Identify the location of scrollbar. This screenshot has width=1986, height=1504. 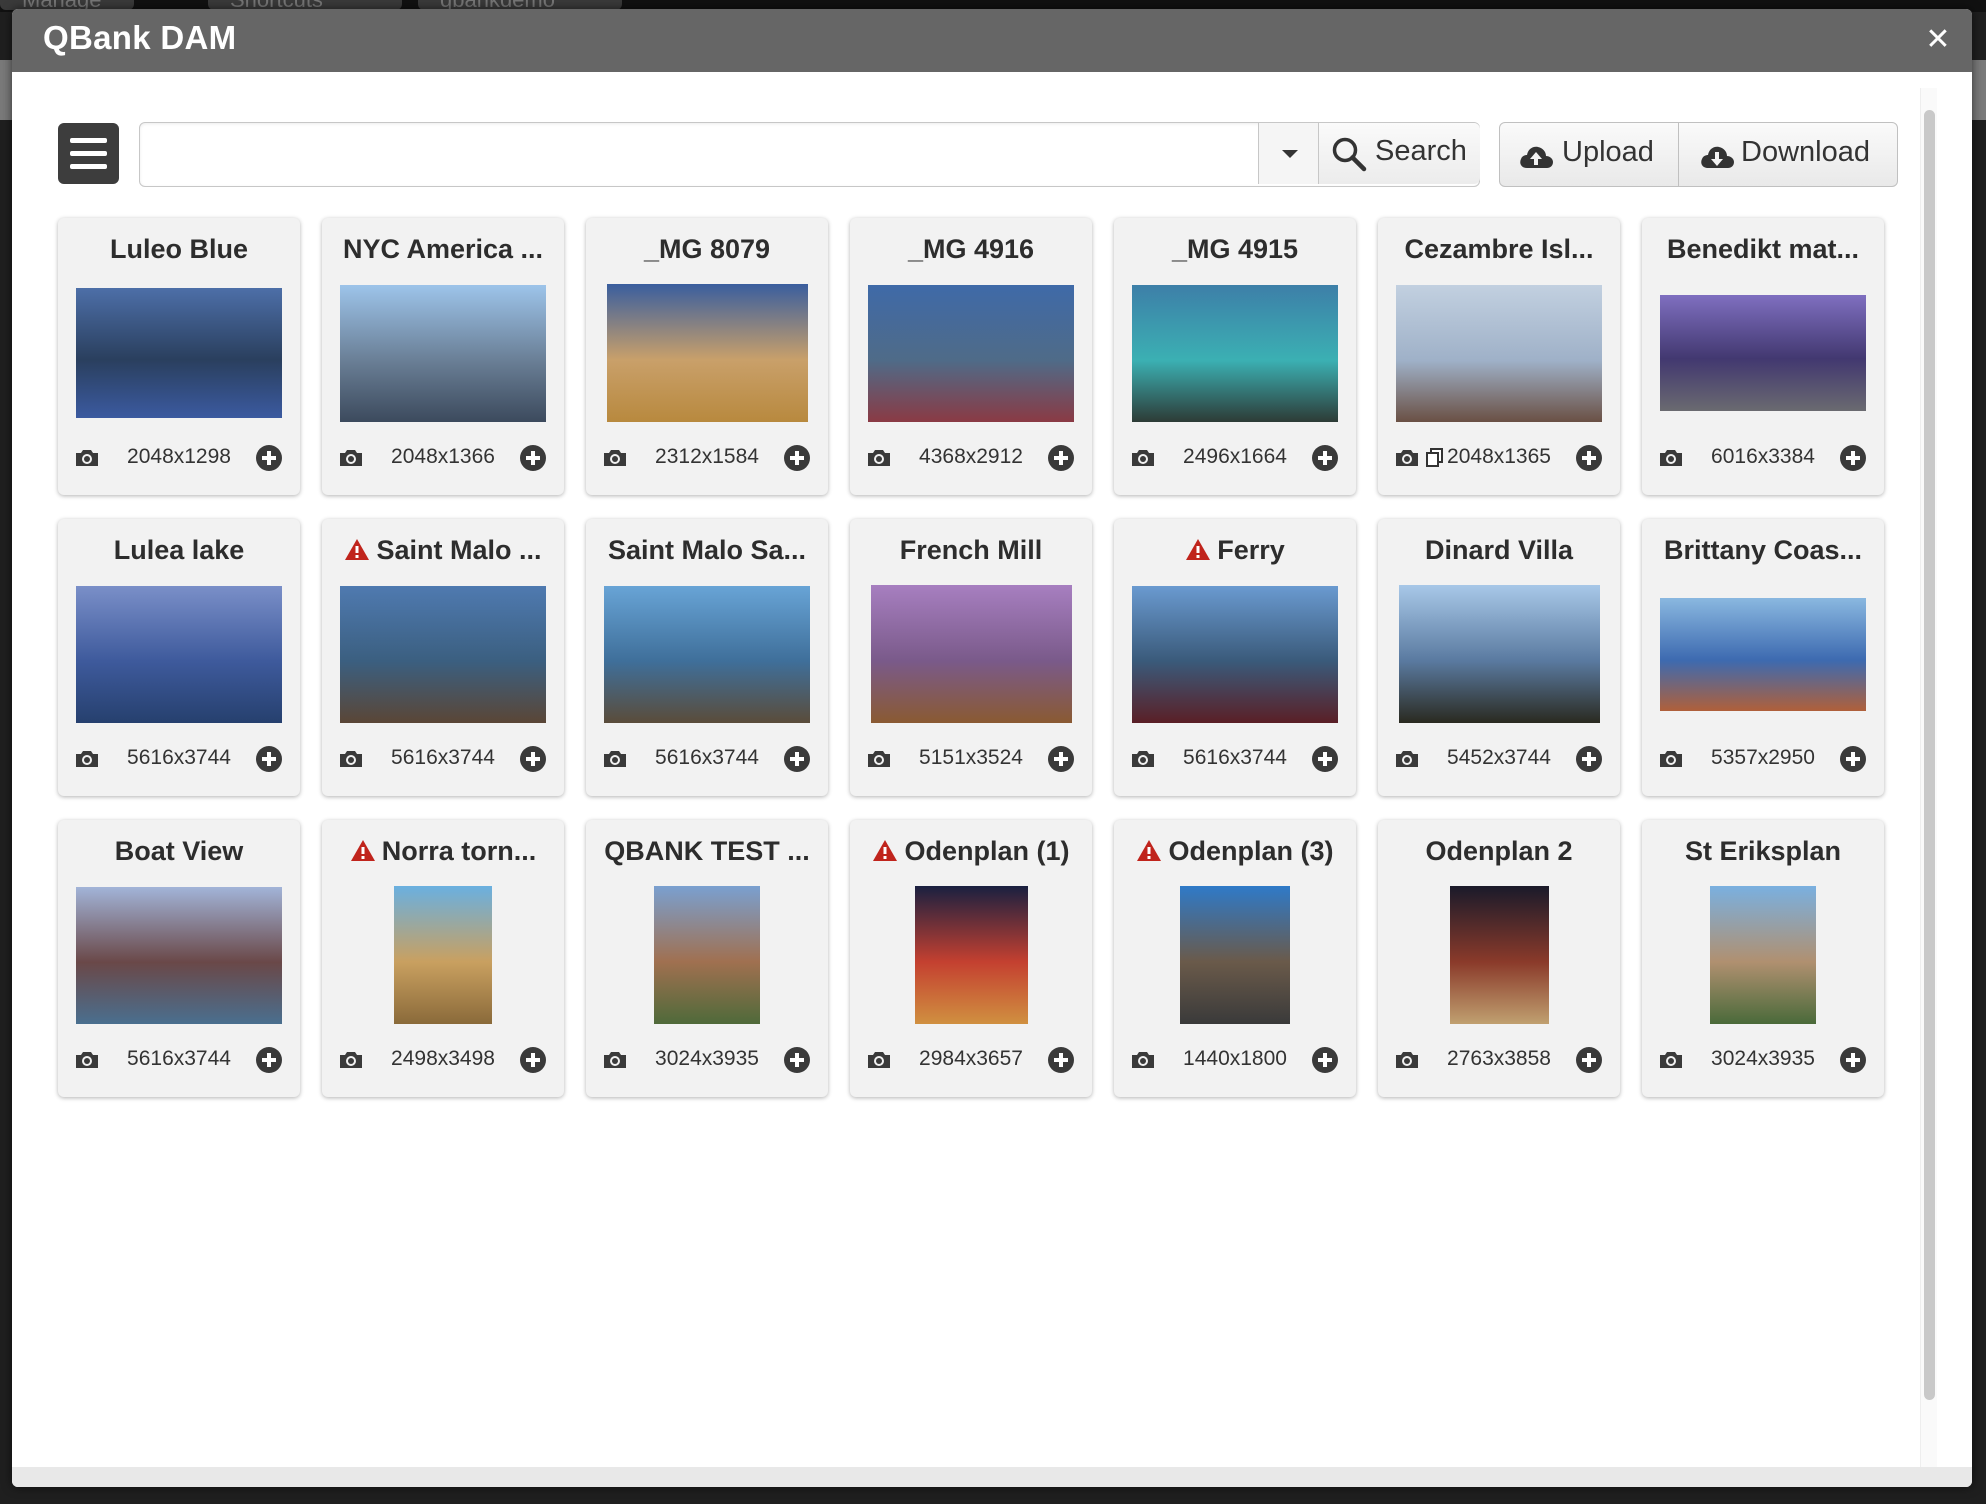
(1928, 778).